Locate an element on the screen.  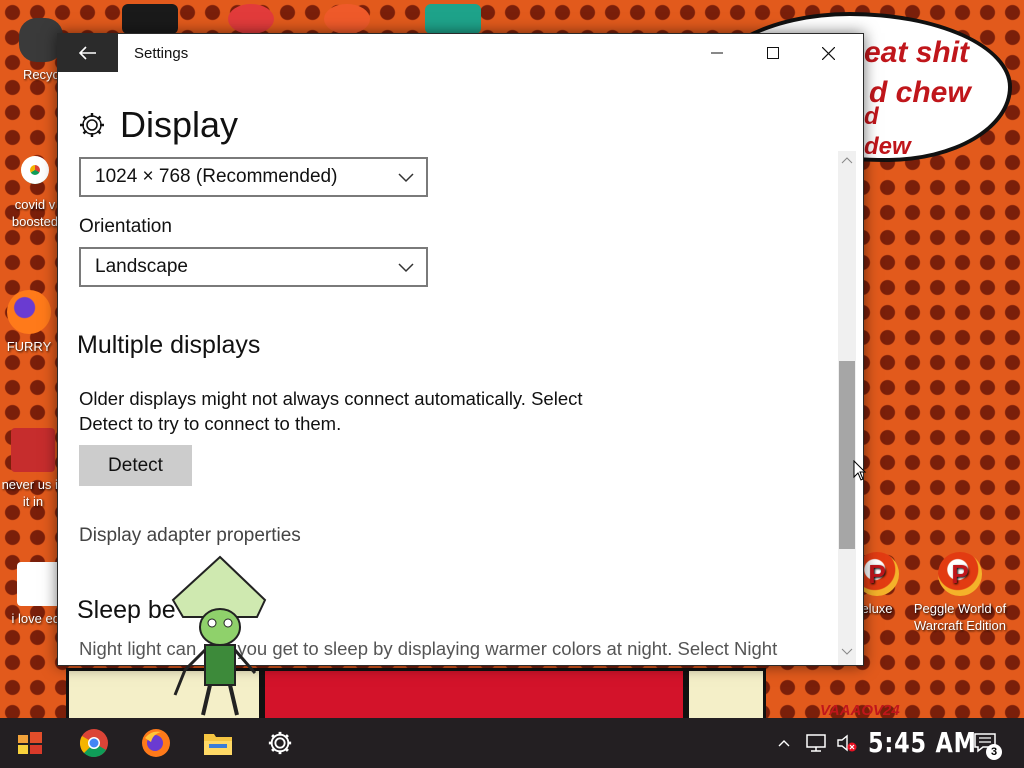
scroll-up-icon is located at coordinates (847, 162).